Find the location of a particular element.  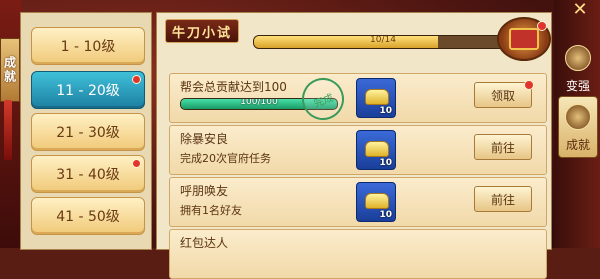

tab-label: 21 - 30级 is located at coordinates (88, 133).